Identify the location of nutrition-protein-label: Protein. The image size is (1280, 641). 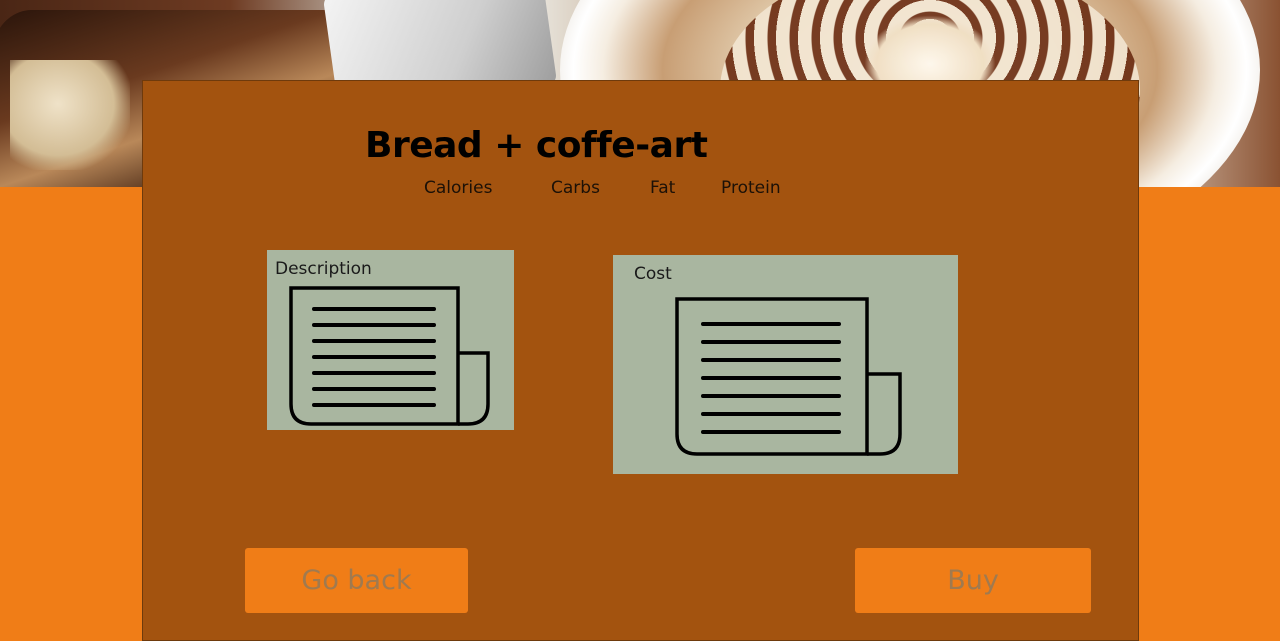
(751, 188).